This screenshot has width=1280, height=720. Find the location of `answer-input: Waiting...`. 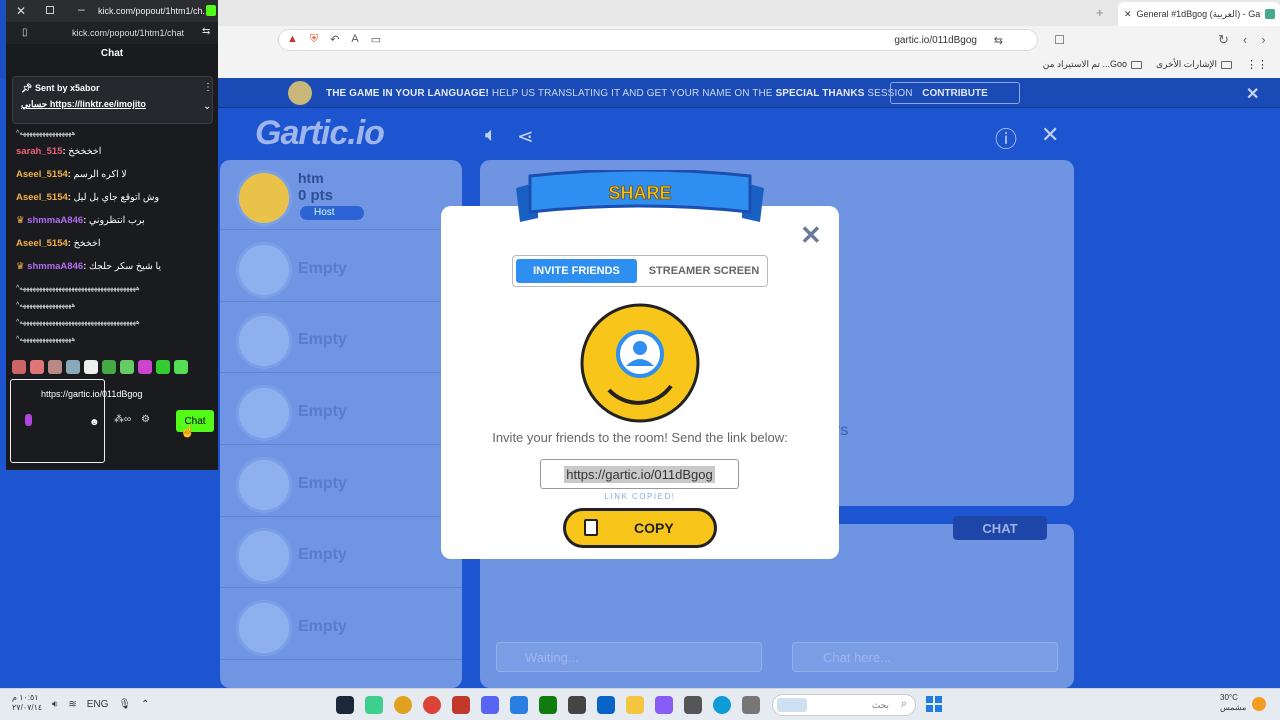

answer-input: Waiting... is located at coordinates (629, 657).